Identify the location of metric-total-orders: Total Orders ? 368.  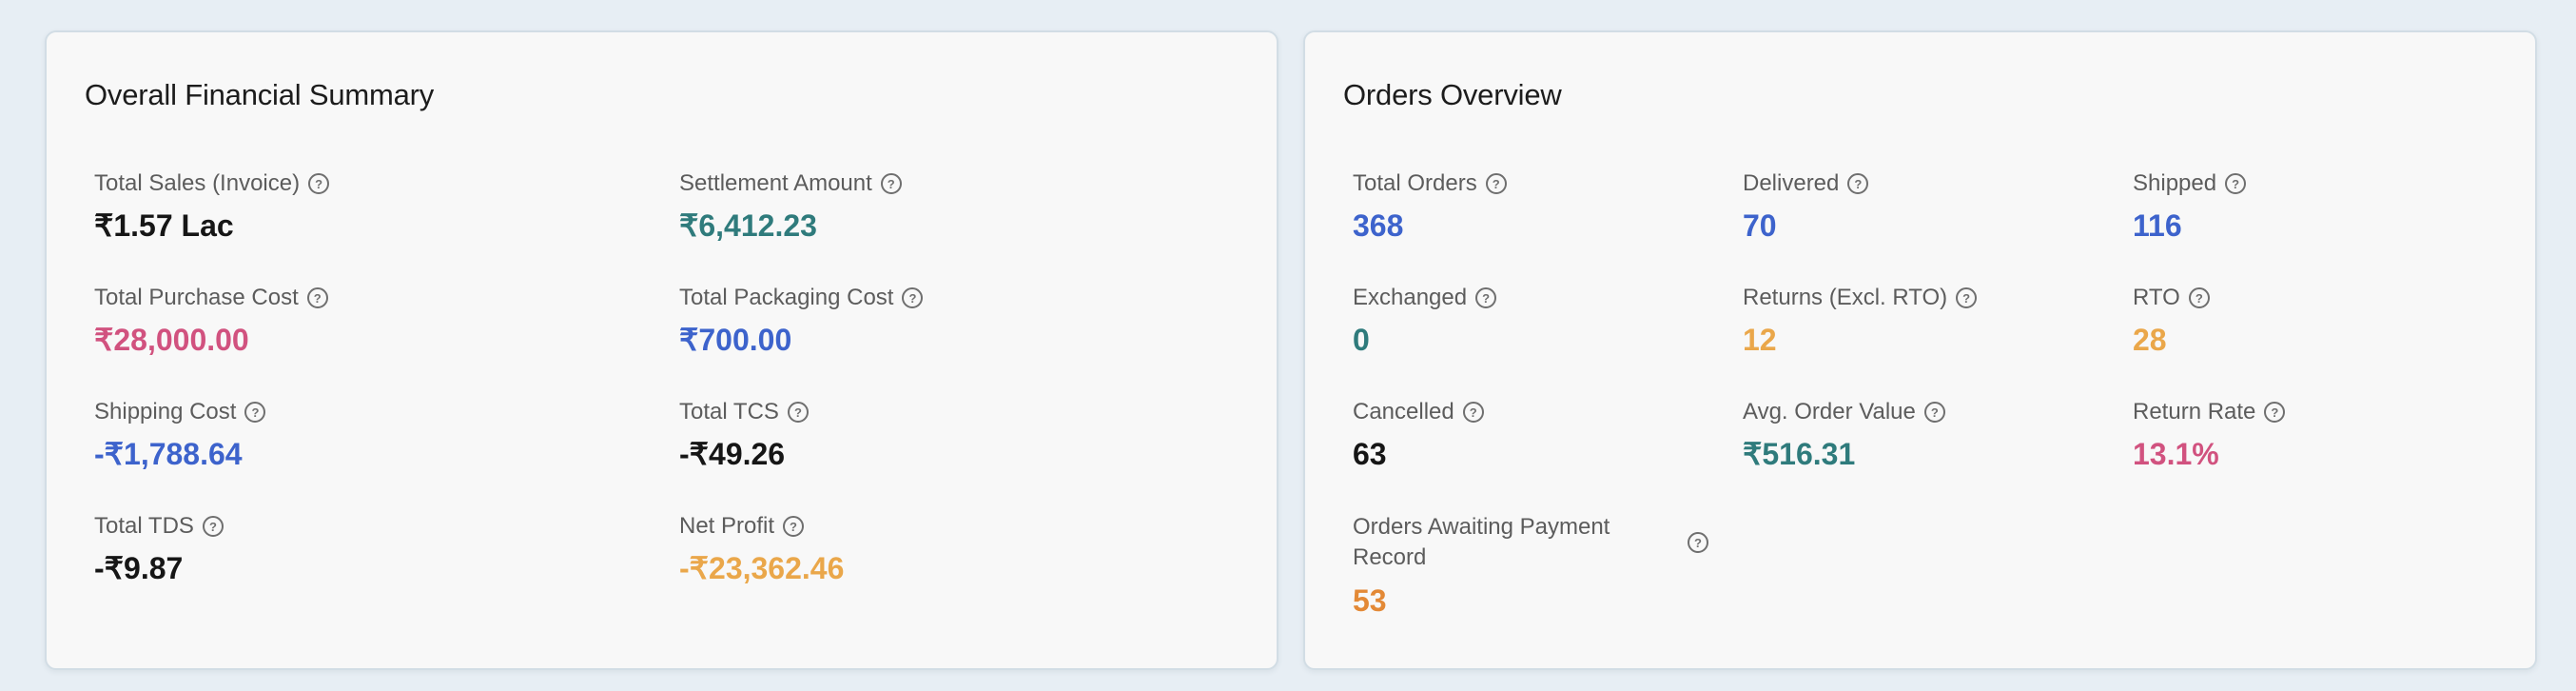
(1430, 206).